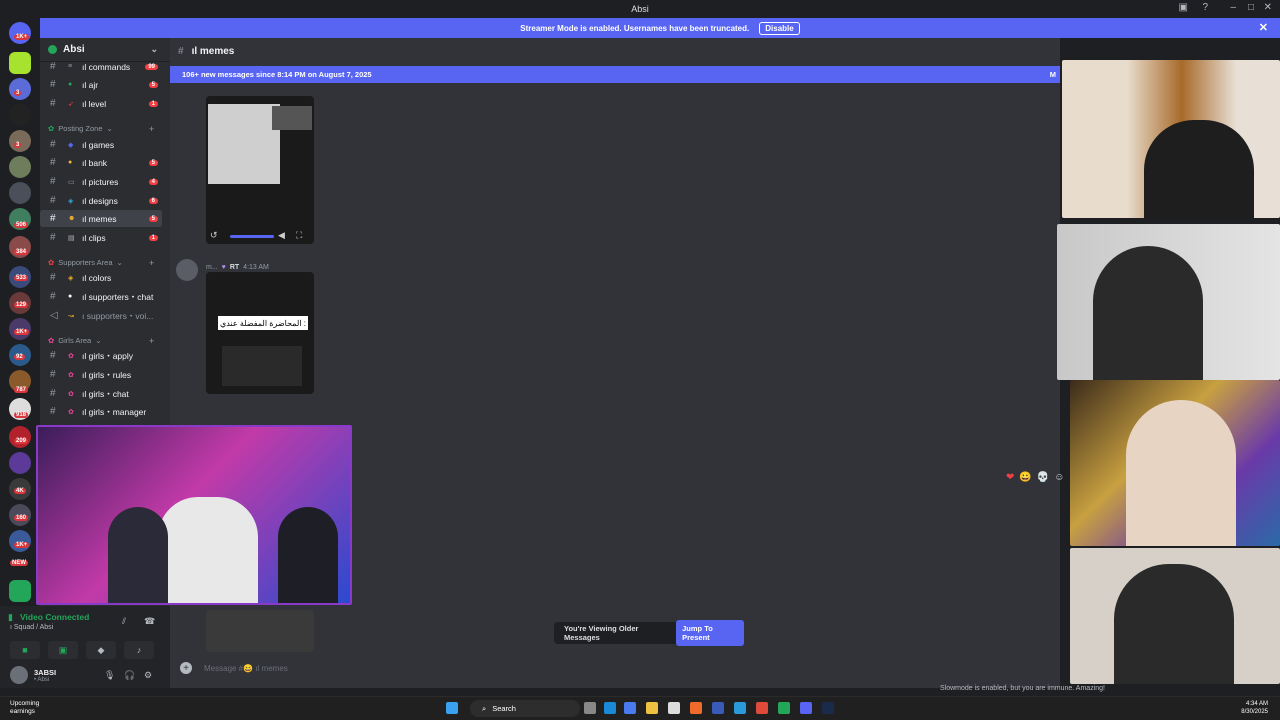 The width and height of the screenshot is (1280, 720). What do you see at coordinates (101, 411) in the screenshot?
I see `channel-girls-manager: # ✿ ıl girls・manager` at bounding box center [101, 411].